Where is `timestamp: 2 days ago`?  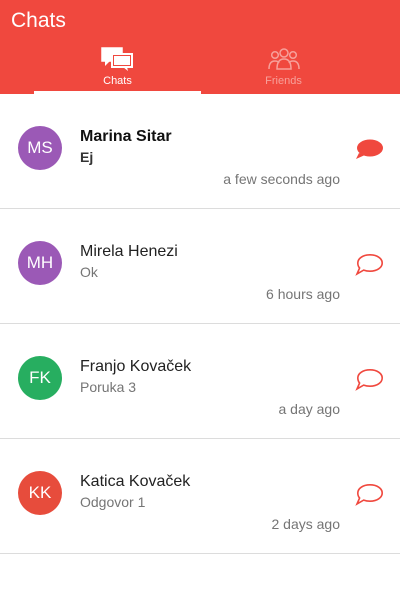 timestamp: 2 days ago is located at coordinates (306, 524).